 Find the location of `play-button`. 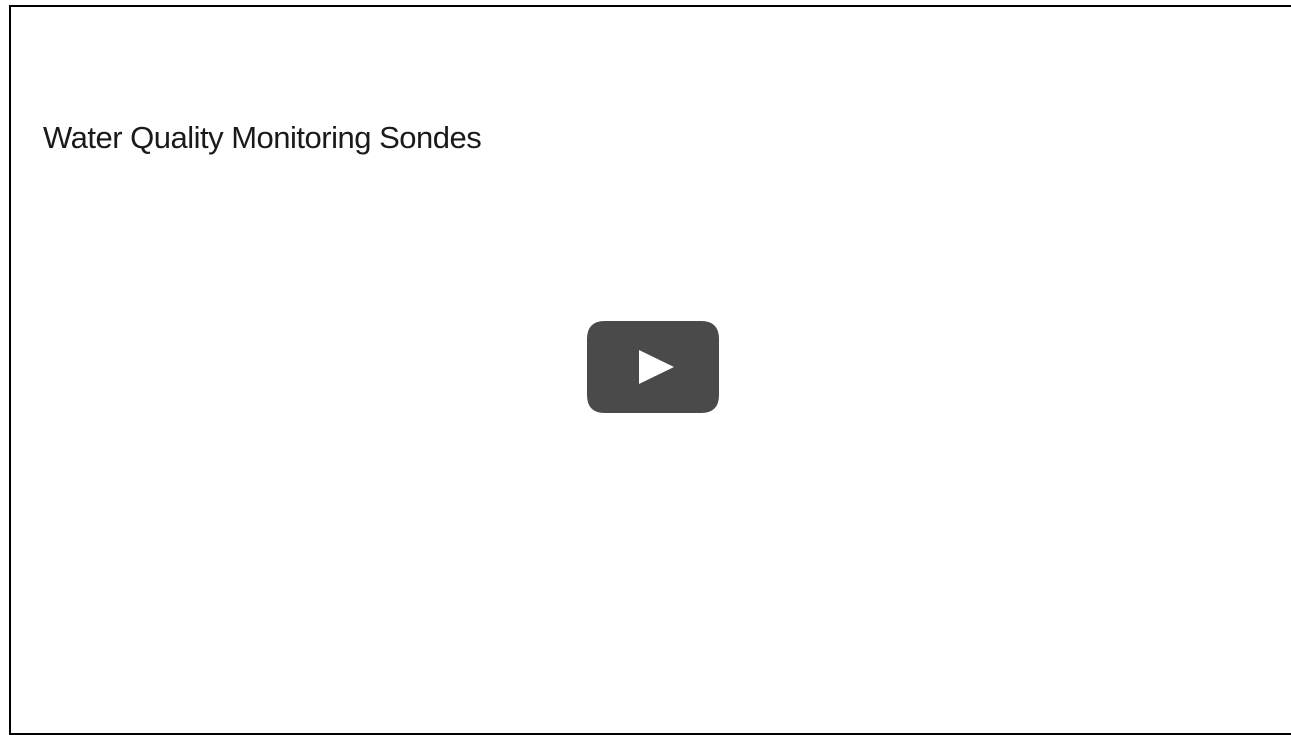

play-button is located at coordinates (653, 367).